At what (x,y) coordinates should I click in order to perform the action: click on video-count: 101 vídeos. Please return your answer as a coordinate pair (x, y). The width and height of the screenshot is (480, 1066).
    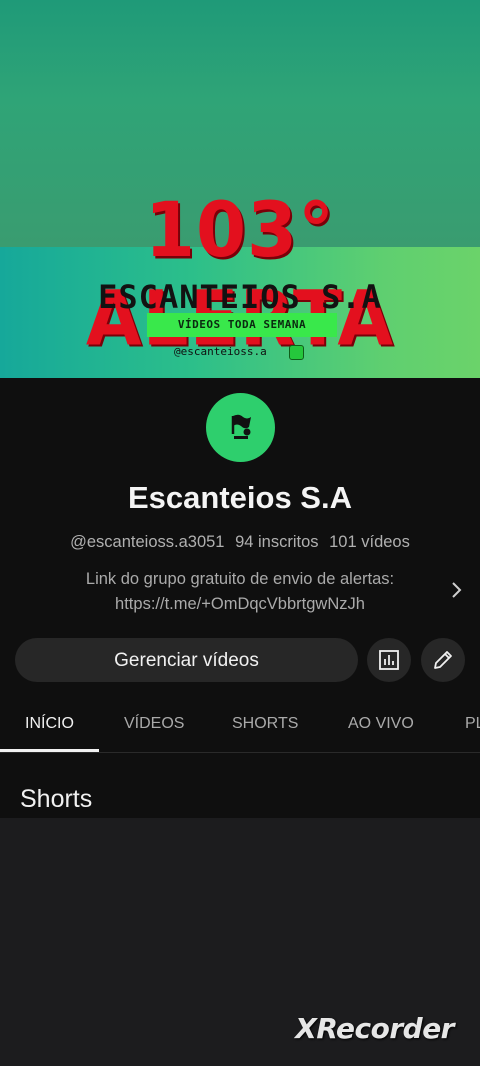
    Looking at the image, I should click on (369, 542).